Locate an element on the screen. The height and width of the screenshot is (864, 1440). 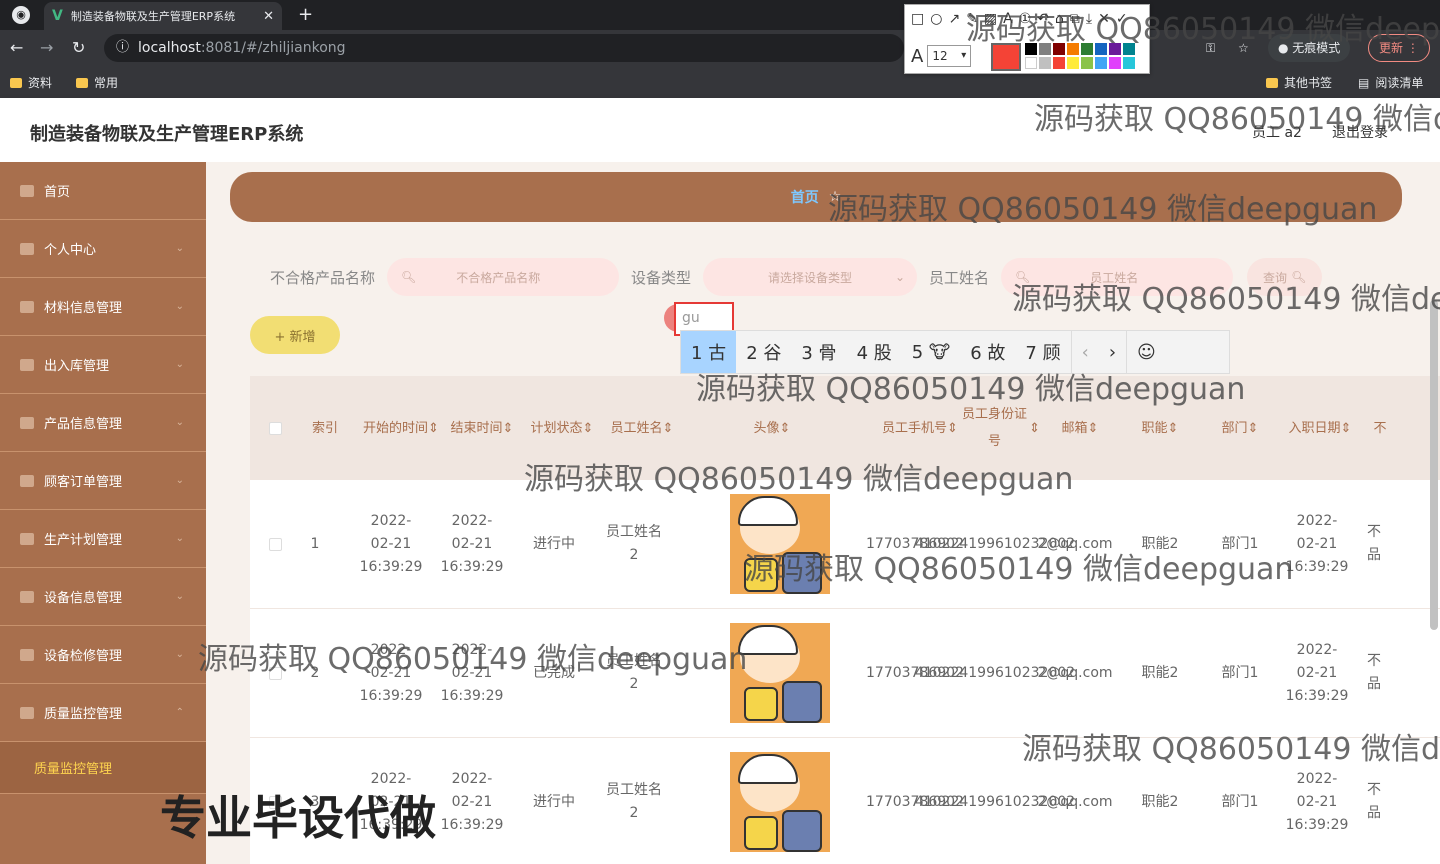
reading-list: ▤ 阅读清单 is located at coordinates (1390, 82).